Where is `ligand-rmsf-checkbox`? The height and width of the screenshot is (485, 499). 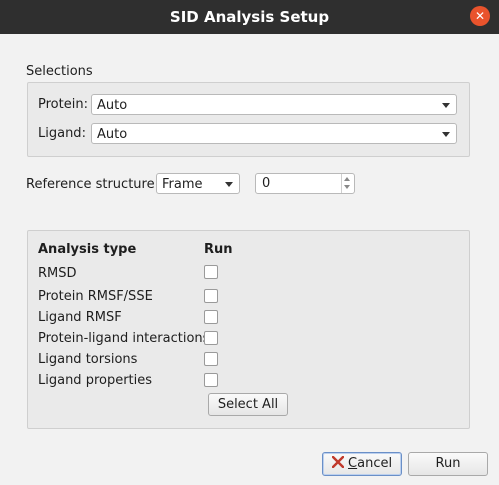
ligand-rmsf-checkbox is located at coordinates (211, 317).